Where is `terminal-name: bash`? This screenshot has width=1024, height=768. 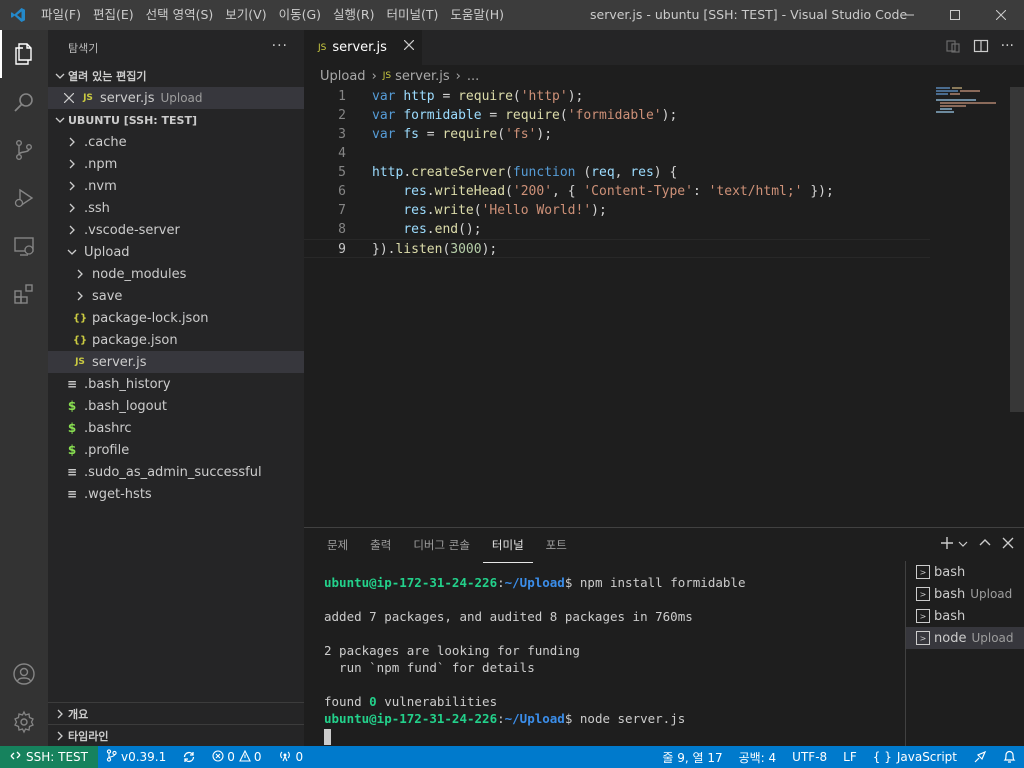
terminal-name: bash is located at coordinates (950, 594).